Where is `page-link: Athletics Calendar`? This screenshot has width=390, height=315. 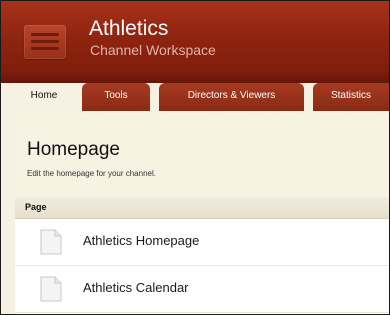
page-link: Athletics Calendar is located at coordinates (136, 288).